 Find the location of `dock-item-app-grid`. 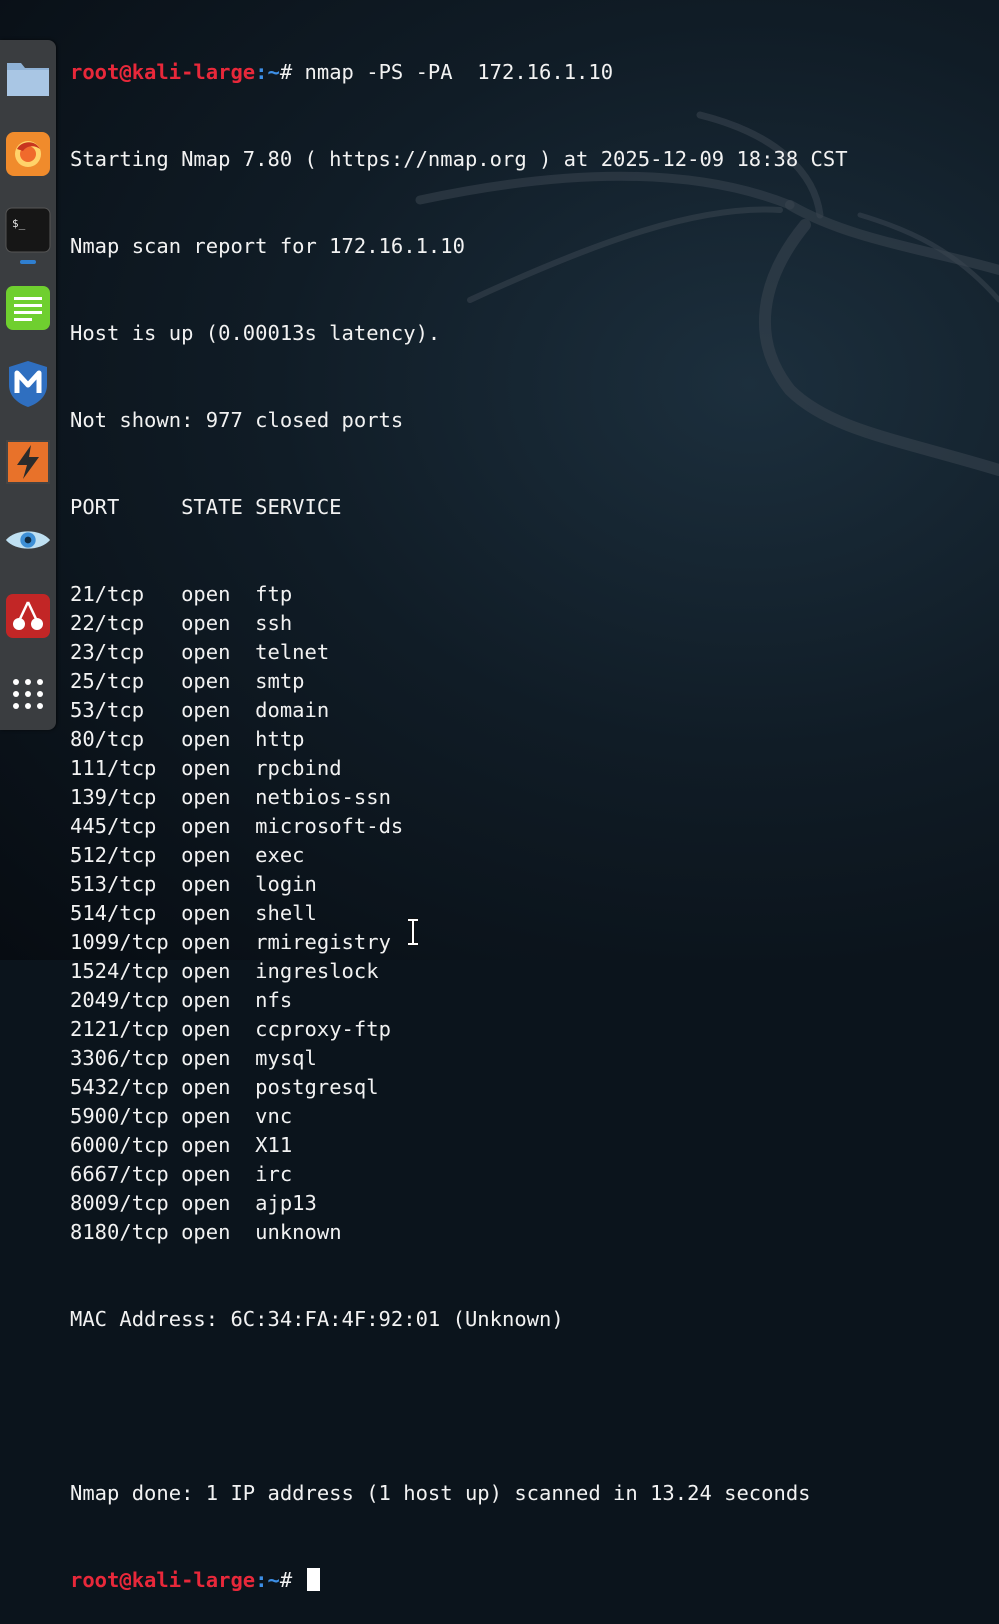

dock-item-app-grid is located at coordinates (28, 694).